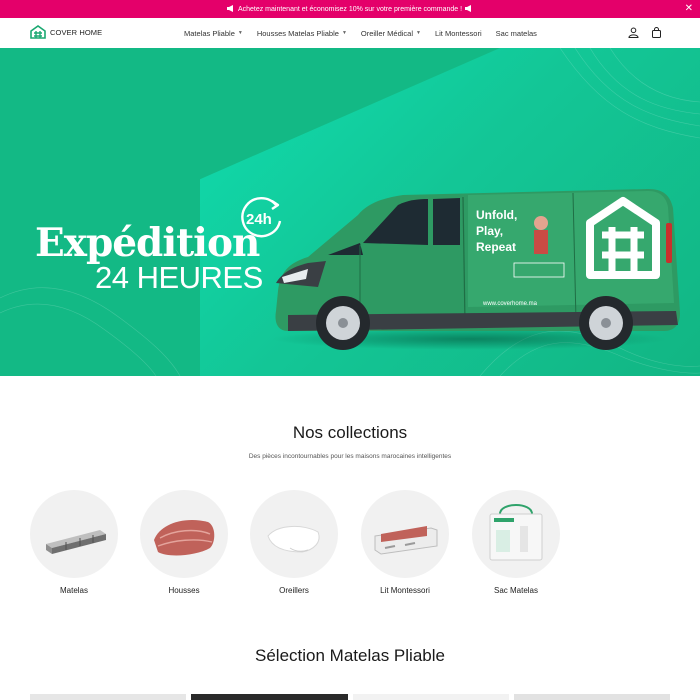 This screenshot has width=700, height=700. I want to click on nav-label: Lit Montessori, so click(458, 33).